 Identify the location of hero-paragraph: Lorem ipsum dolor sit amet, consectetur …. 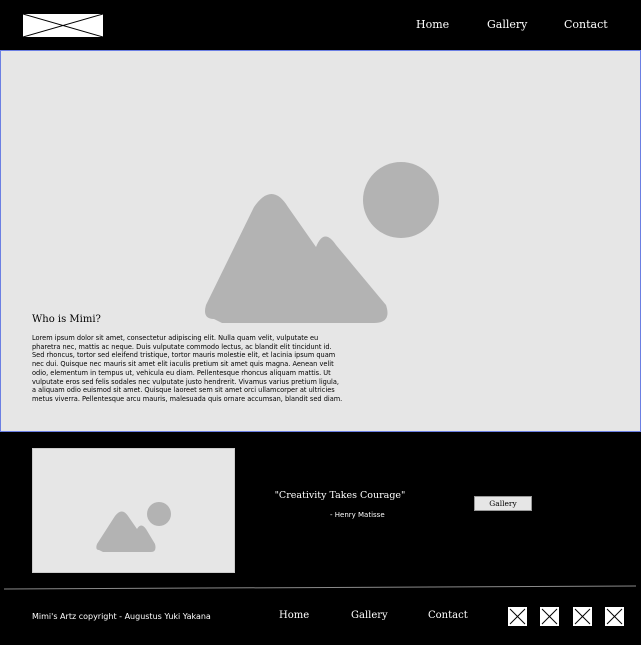
(187, 368).